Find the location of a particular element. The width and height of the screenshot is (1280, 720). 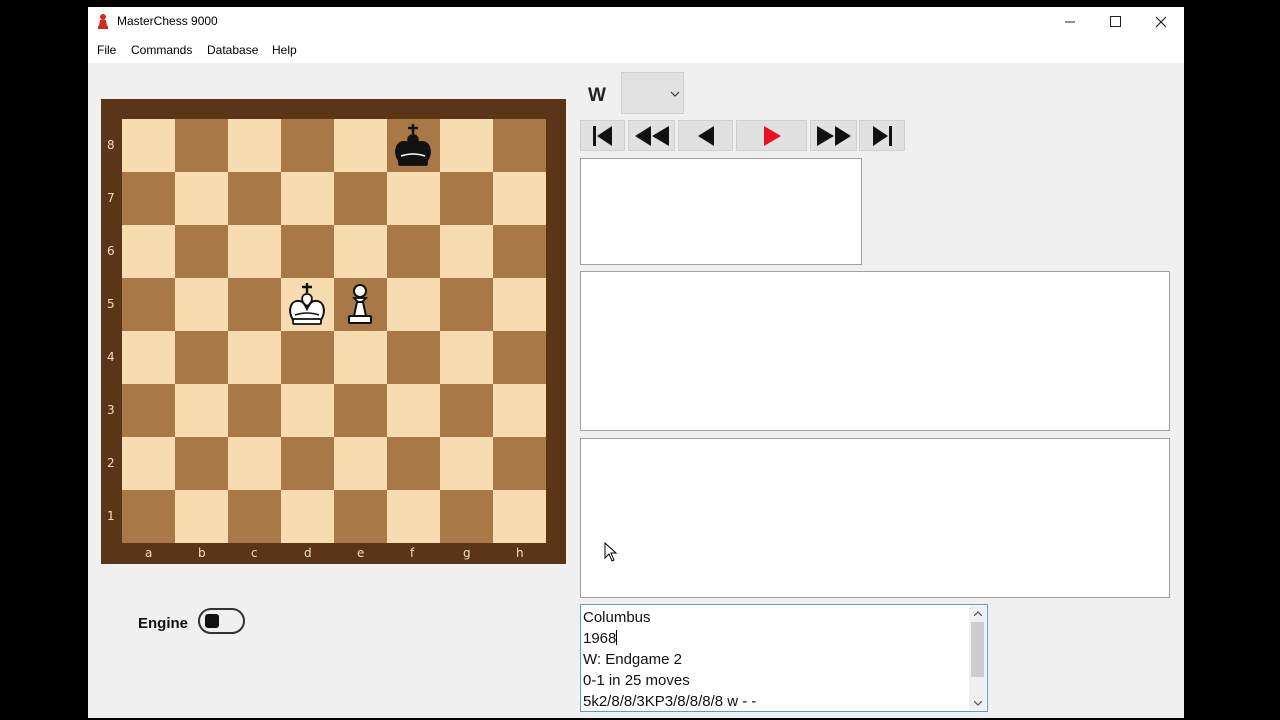

info-scrollbar is located at coordinates (977, 658).